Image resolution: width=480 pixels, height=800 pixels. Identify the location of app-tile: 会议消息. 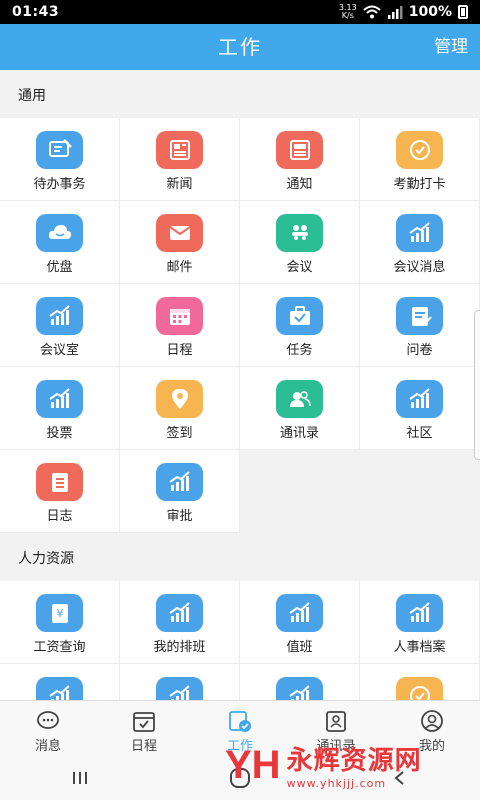
(420, 242).